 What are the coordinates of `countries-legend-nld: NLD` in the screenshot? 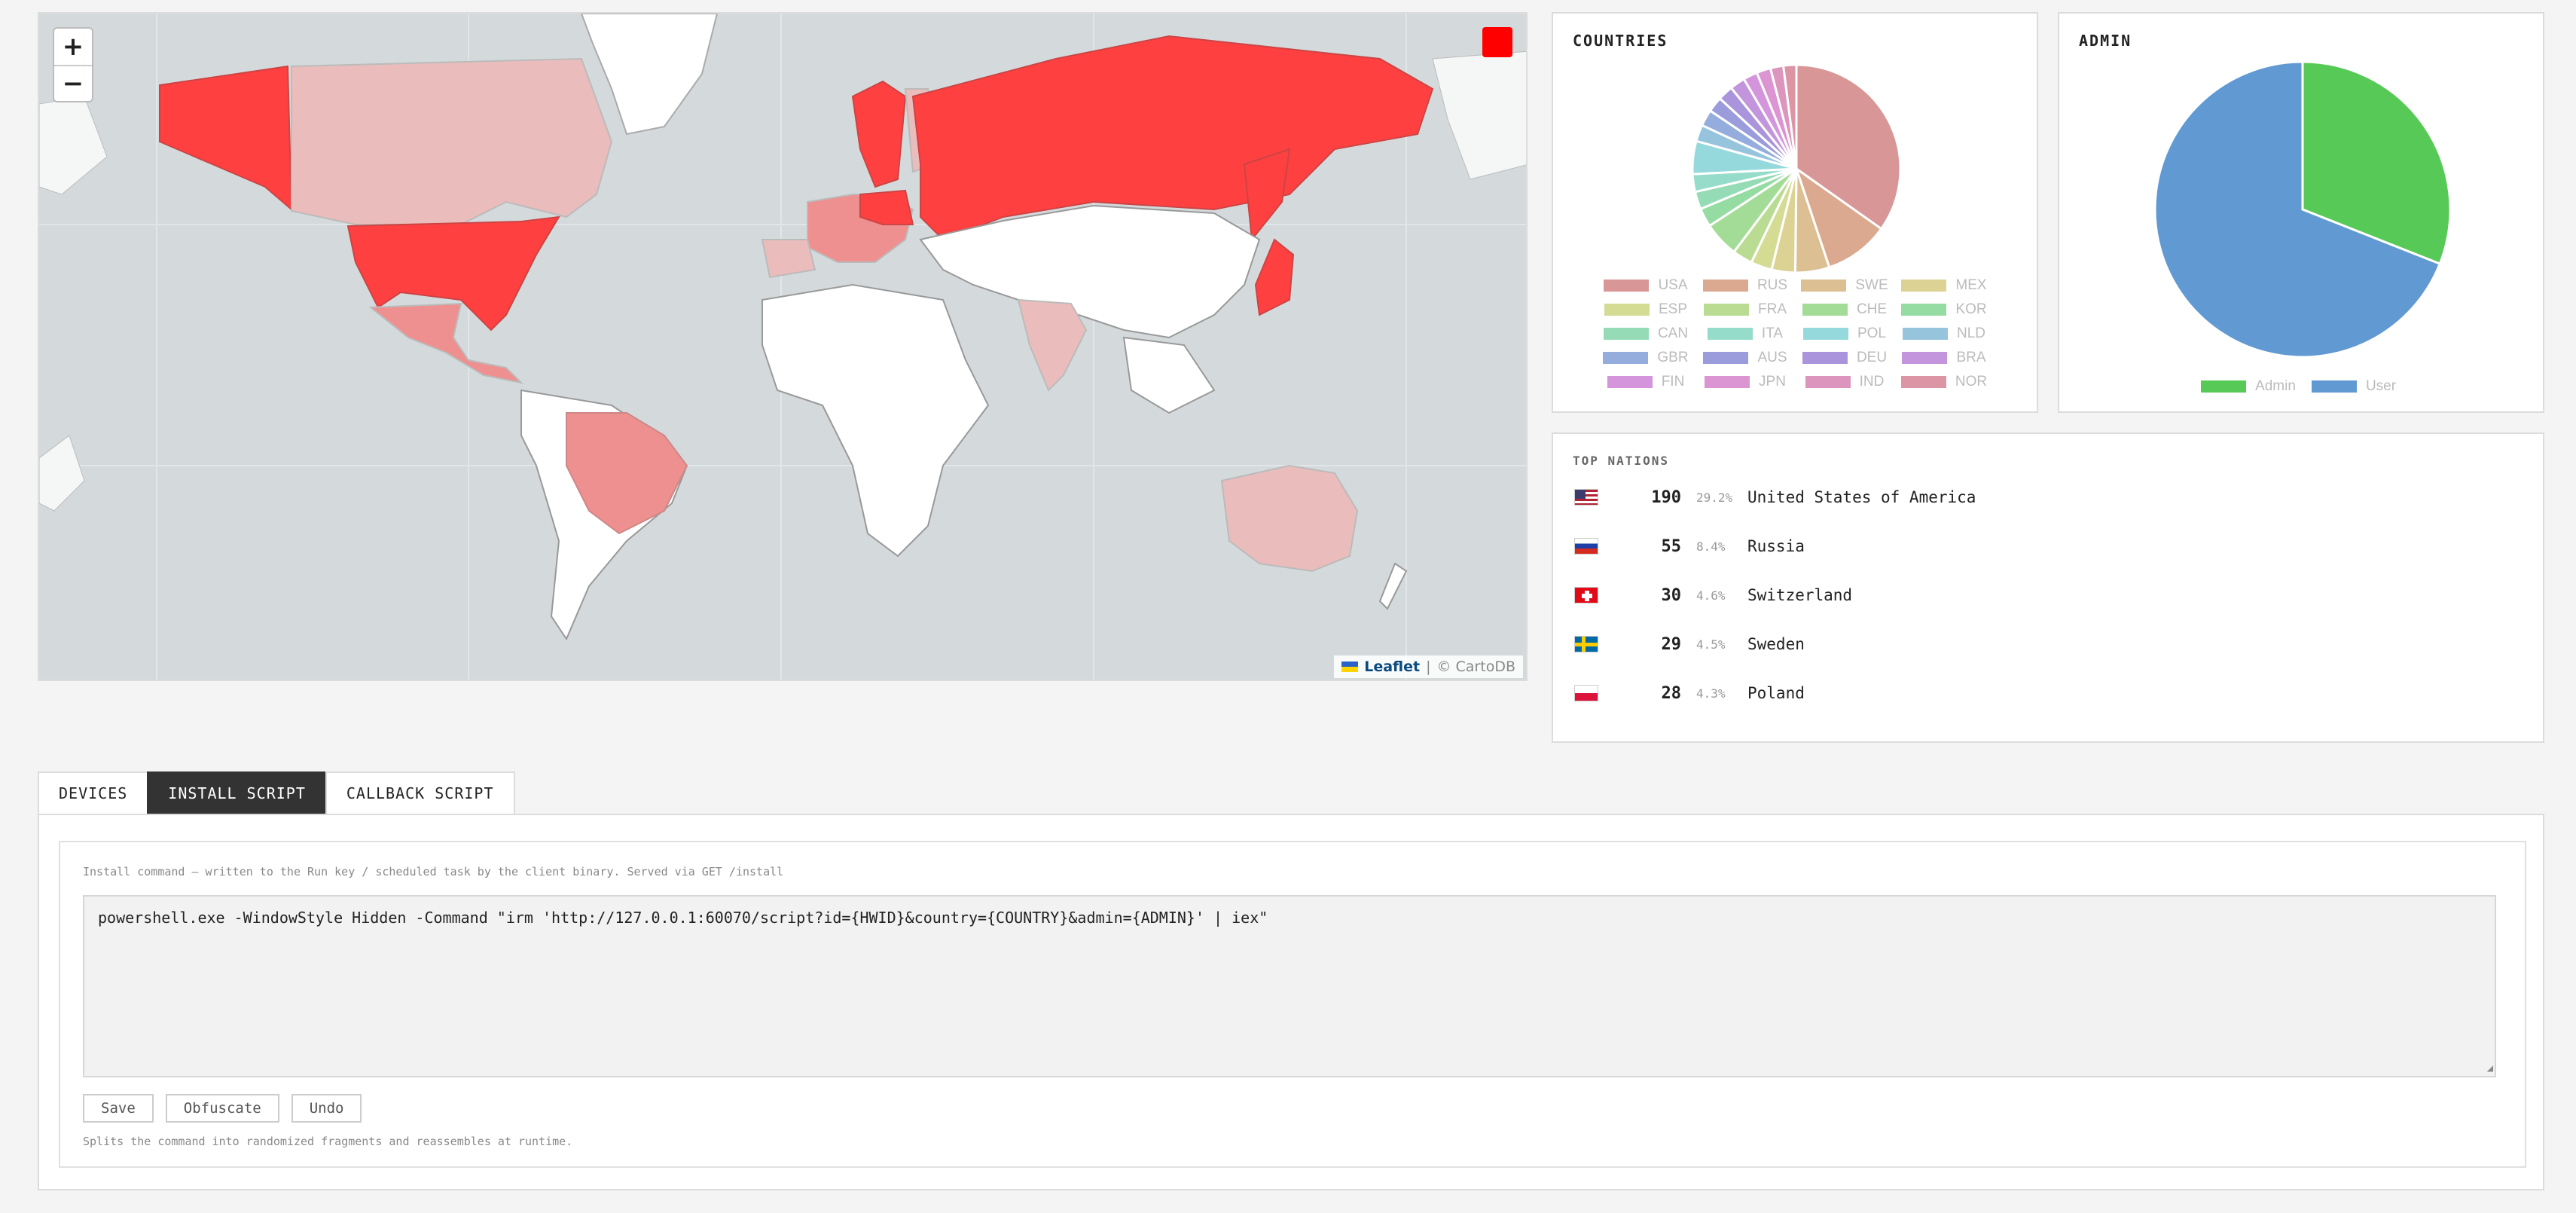 It's located at (1944, 333).